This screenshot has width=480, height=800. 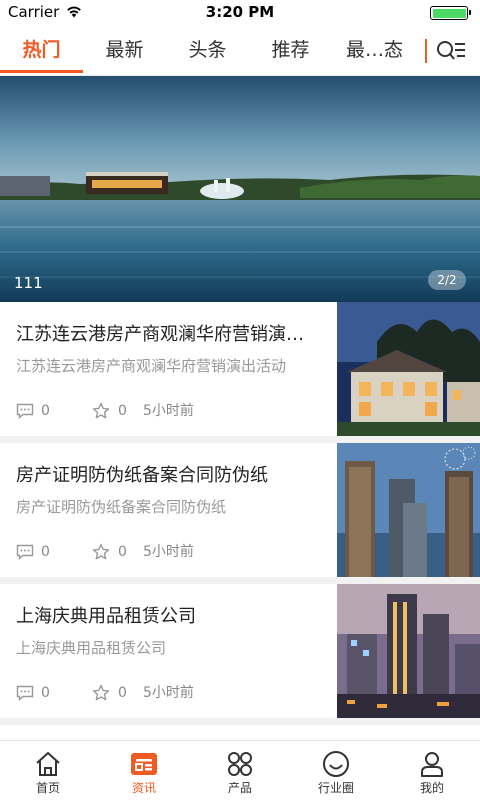 I want to click on battery-icon, so click(x=450, y=13).